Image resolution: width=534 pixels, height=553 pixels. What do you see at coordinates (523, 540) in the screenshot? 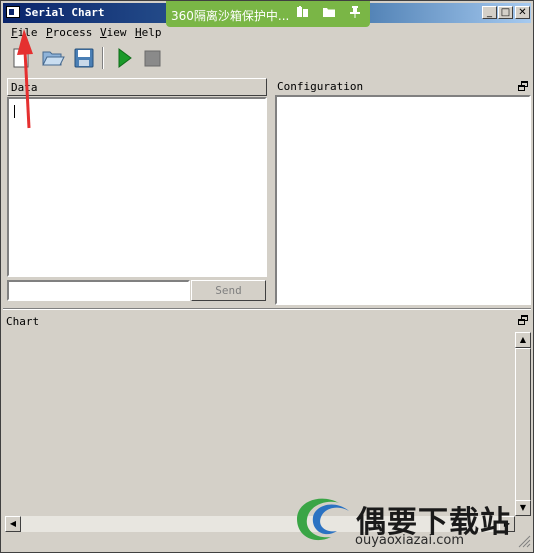
I see `size-grip` at bounding box center [523, 540].